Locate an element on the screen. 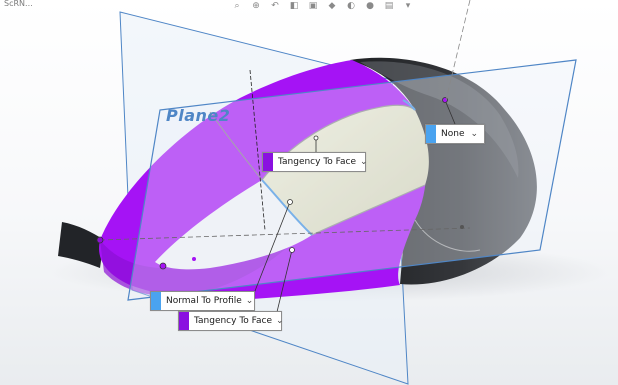  hide-show-icon: ◐ is located at coordinates (351, 6).